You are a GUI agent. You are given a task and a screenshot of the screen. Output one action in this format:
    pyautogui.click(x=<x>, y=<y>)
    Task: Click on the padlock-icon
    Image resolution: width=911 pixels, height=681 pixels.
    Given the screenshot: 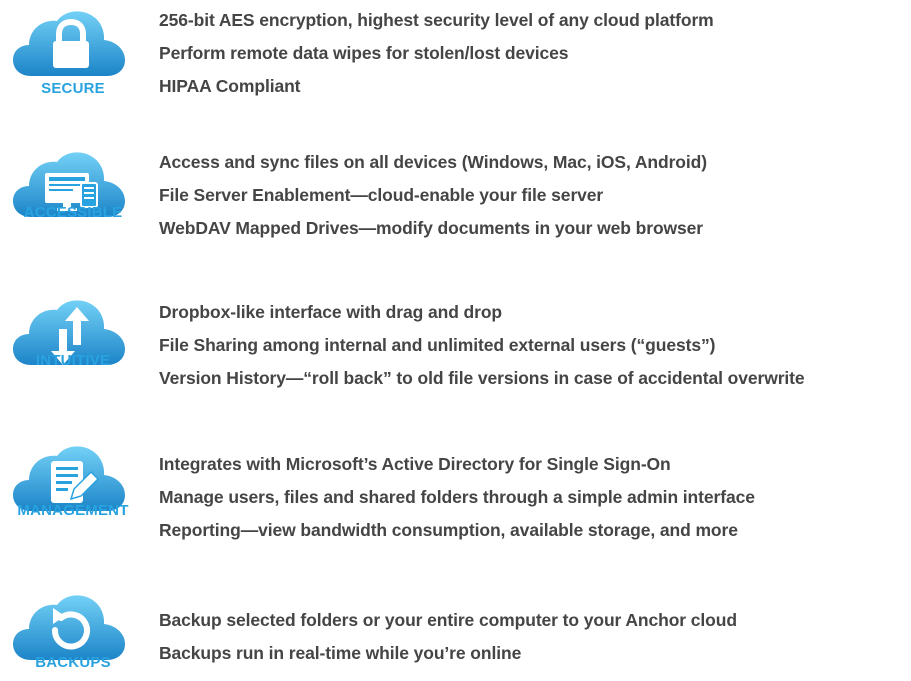 What is the action you would take?
    pyautogui.click(x=69, y=43)
    